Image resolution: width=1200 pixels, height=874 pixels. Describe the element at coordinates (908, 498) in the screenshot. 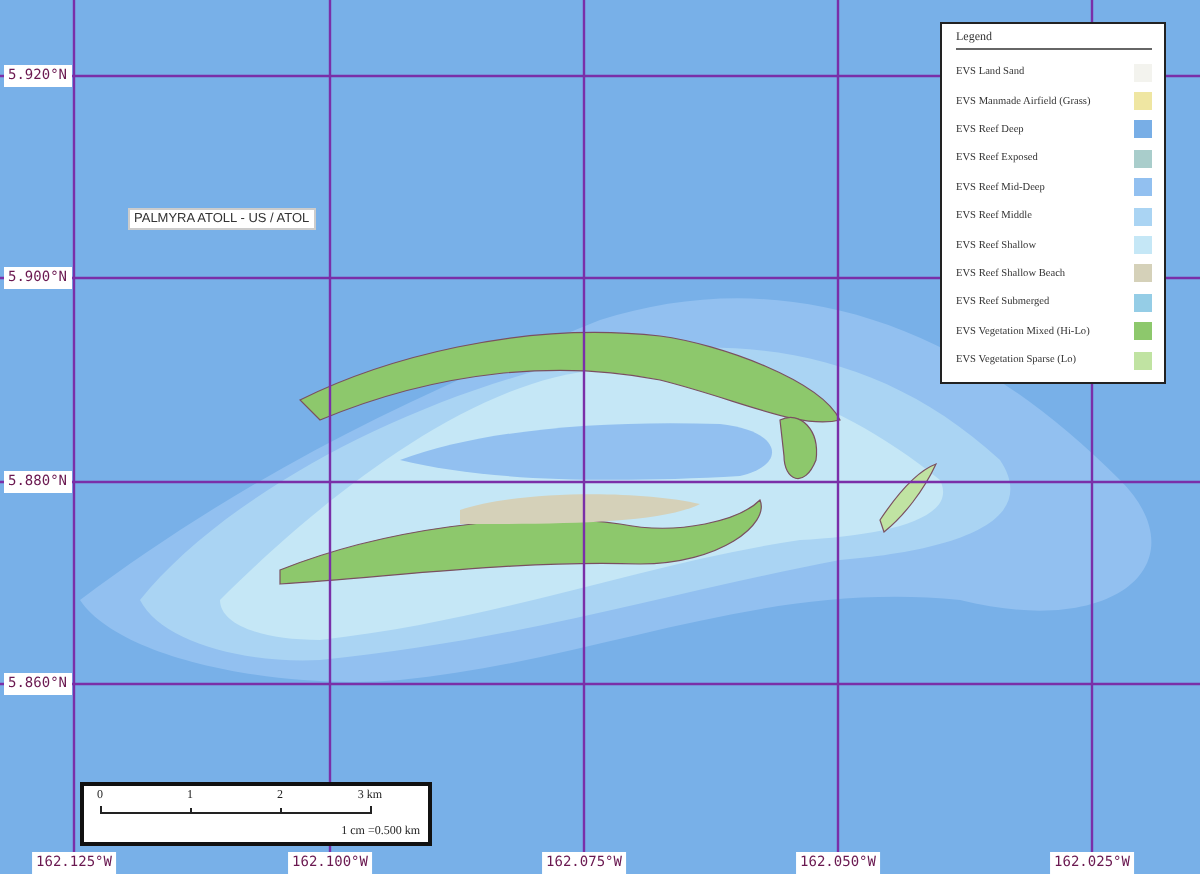

I see `vegetation-area` at that location.